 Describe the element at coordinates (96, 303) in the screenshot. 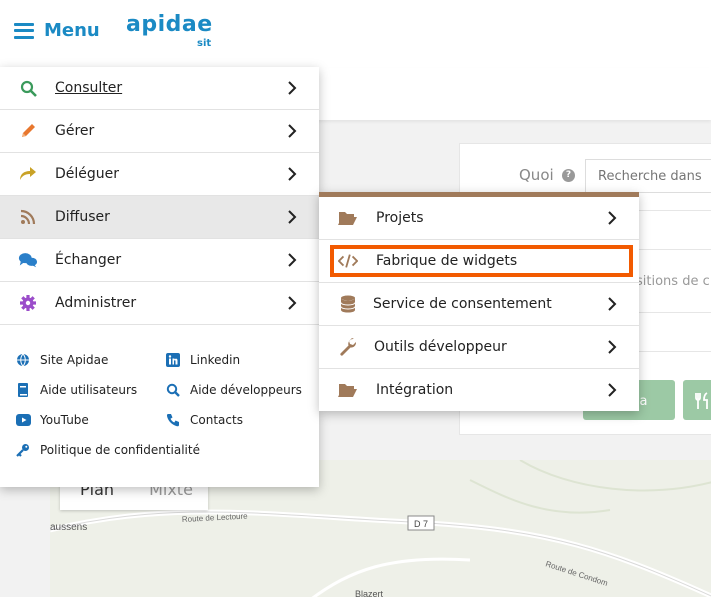

I see `menu-item-label: Administrer` at that location.